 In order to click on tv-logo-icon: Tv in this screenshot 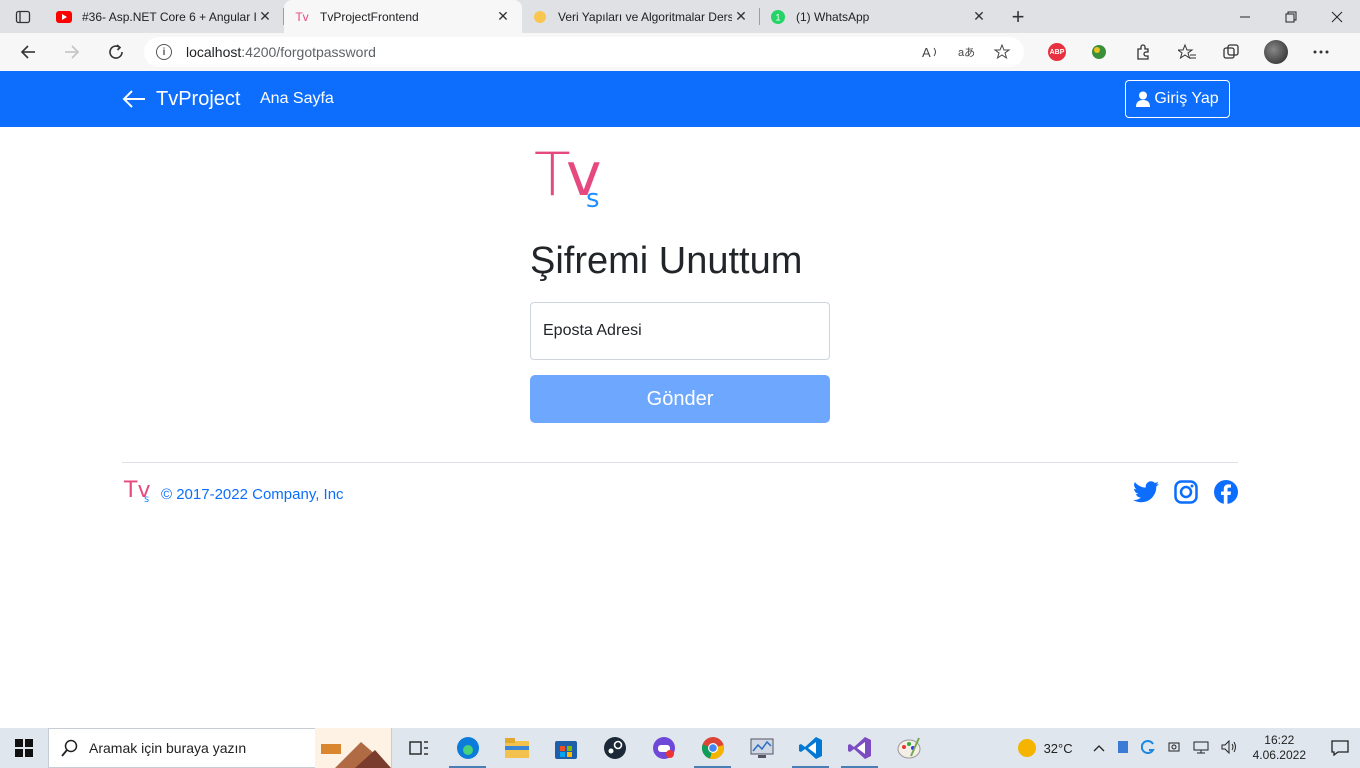, I will do `click(302, 16)`.